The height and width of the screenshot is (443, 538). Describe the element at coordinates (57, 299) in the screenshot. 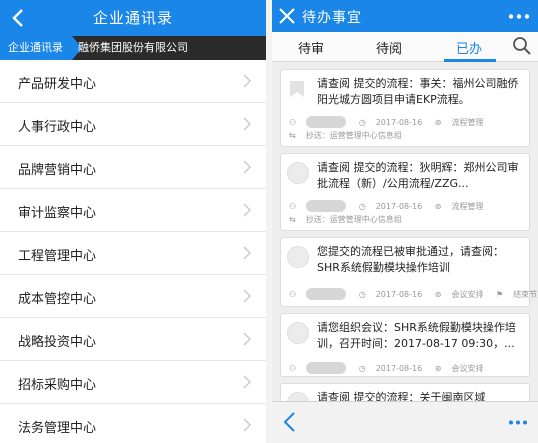

I see `department-label: 成本管控中心` at that location.